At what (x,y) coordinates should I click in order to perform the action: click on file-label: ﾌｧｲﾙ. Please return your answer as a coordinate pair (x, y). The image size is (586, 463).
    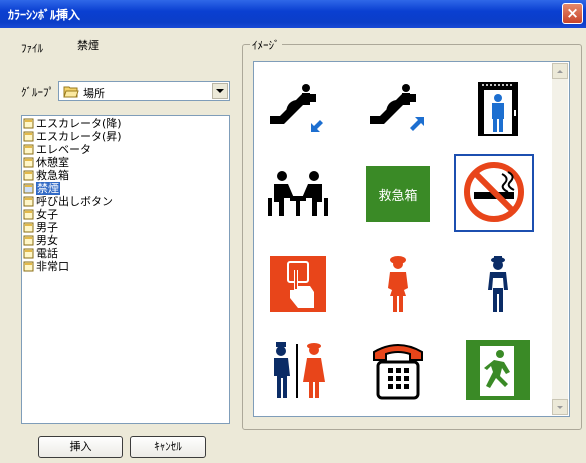
    Looking at the image, I should click on (32, 48).